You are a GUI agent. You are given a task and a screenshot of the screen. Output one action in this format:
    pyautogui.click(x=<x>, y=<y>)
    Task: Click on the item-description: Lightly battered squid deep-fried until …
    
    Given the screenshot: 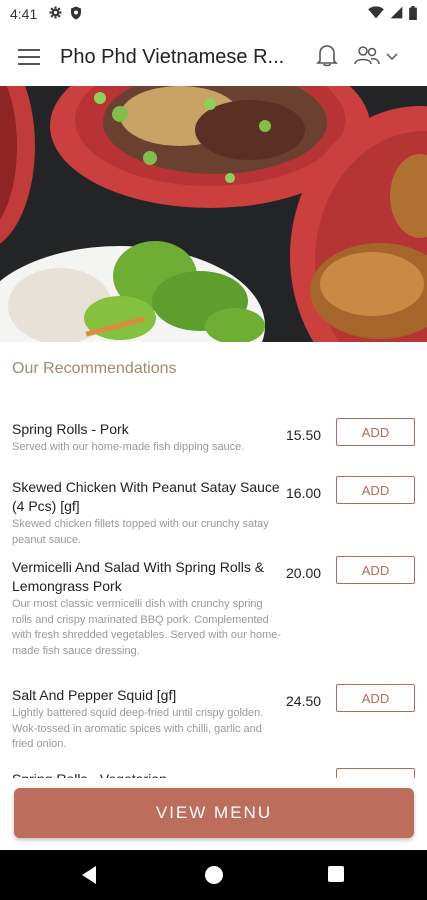 What is the action you would take?
    pyautogui.click(x=138, y=728)
    